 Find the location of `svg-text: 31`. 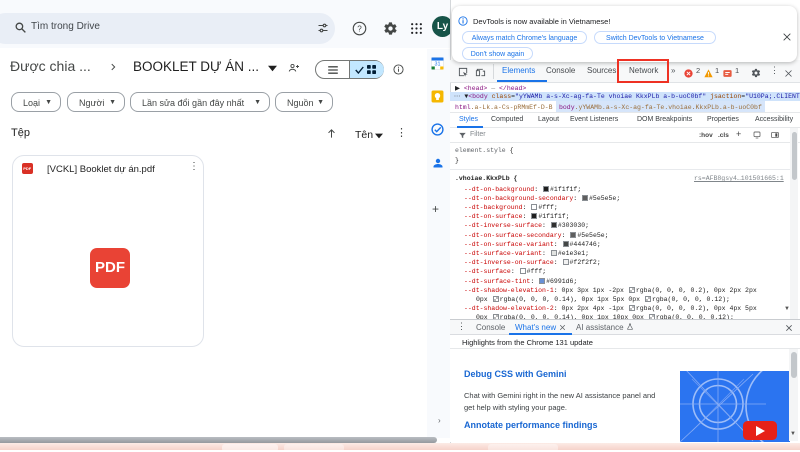

svg-text: 31 is located at coordinates (437, 65).